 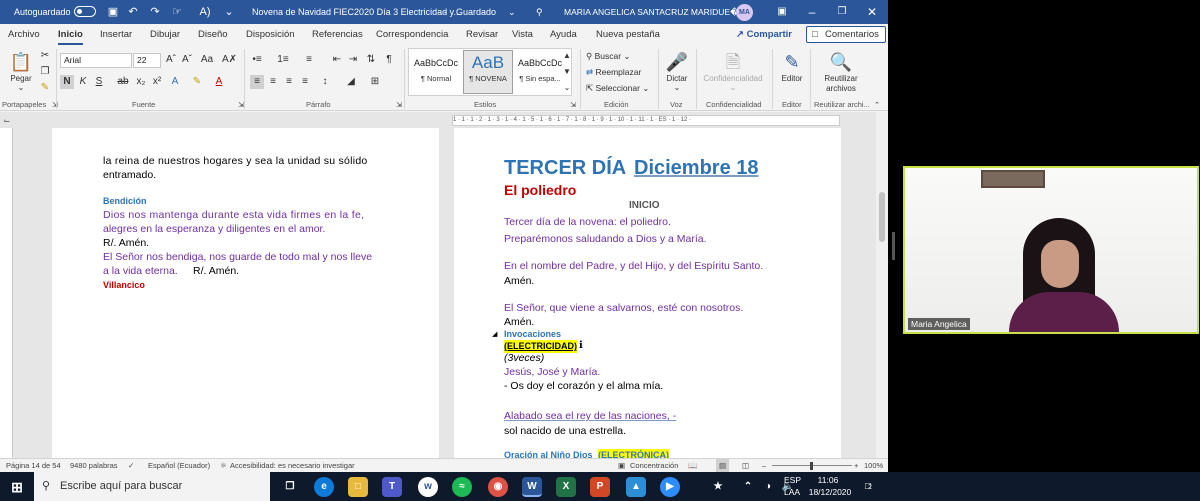 I want to click on paste-button: 📋 Pegar ⌄, so click(x=21, y=71).